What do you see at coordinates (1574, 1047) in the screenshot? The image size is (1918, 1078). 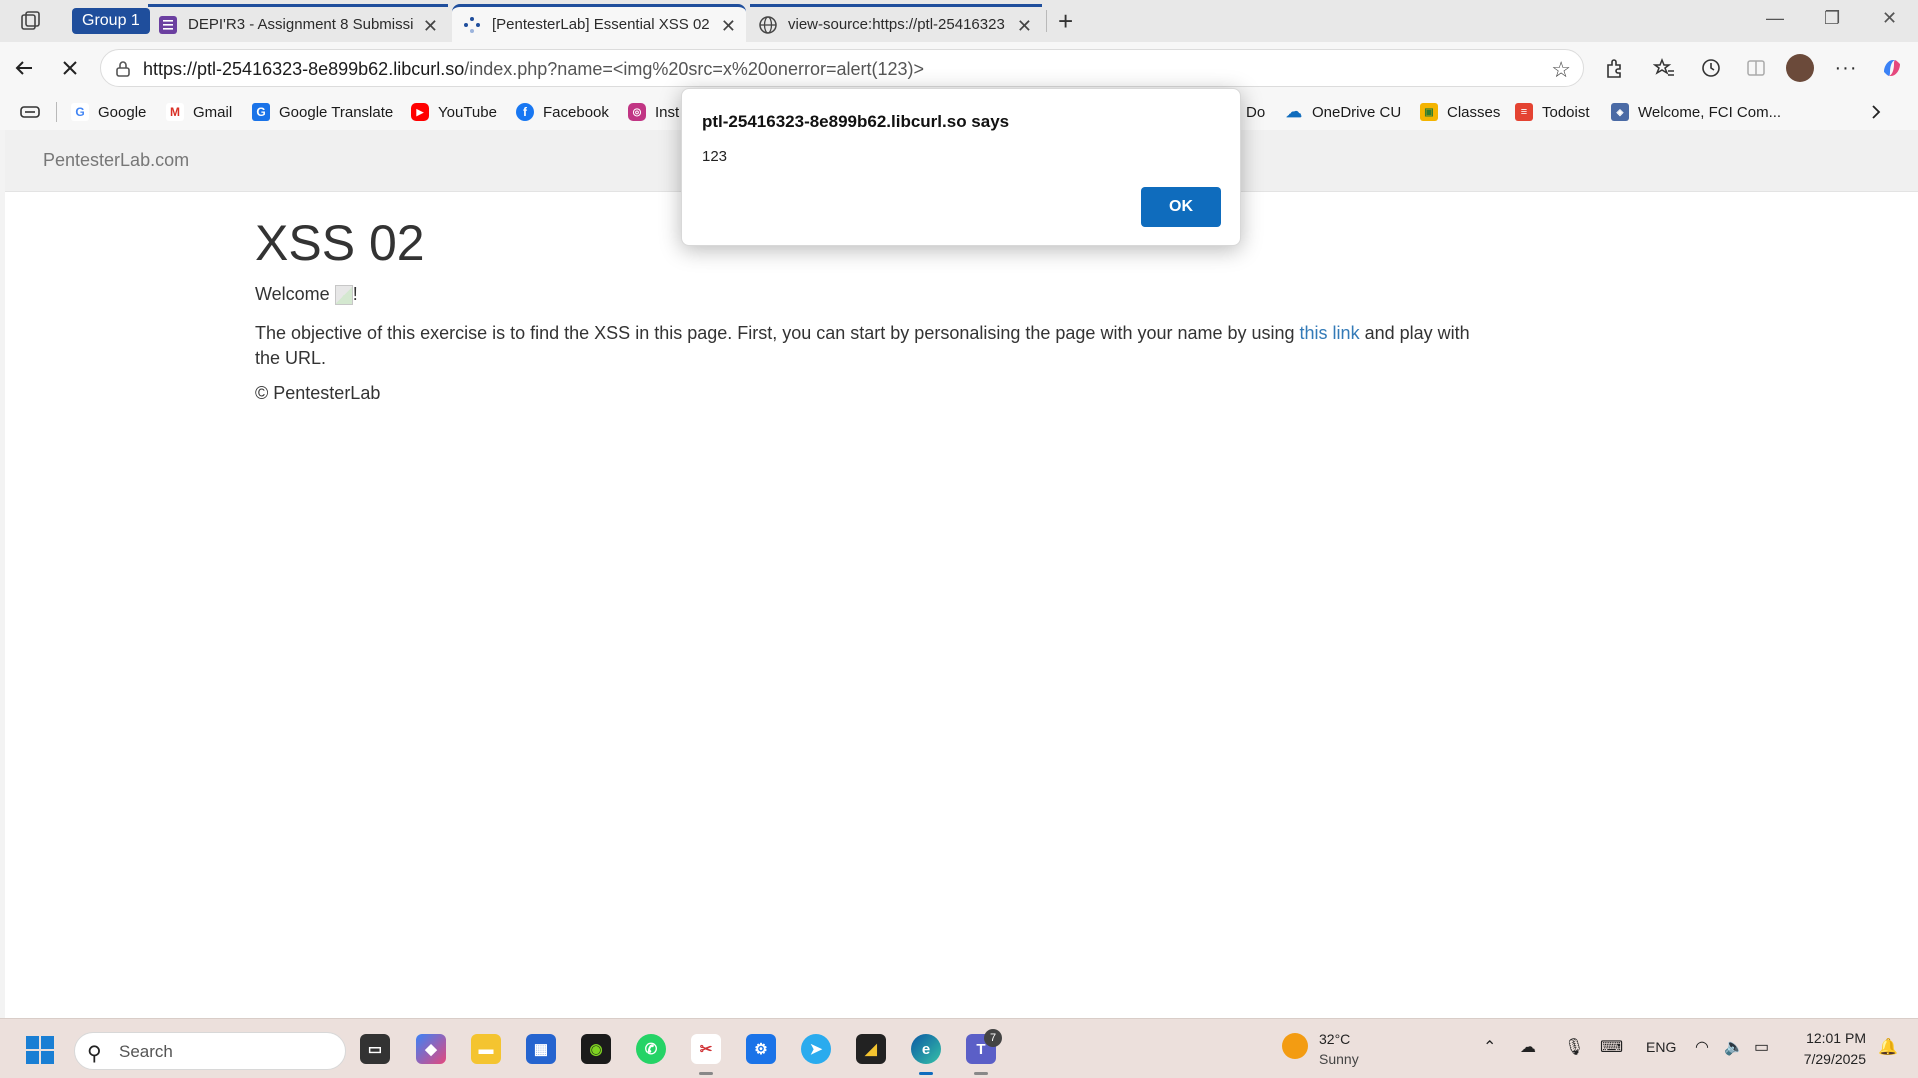 I see `microphone-icon: 🎙` at bounding box center [1574, 1047].